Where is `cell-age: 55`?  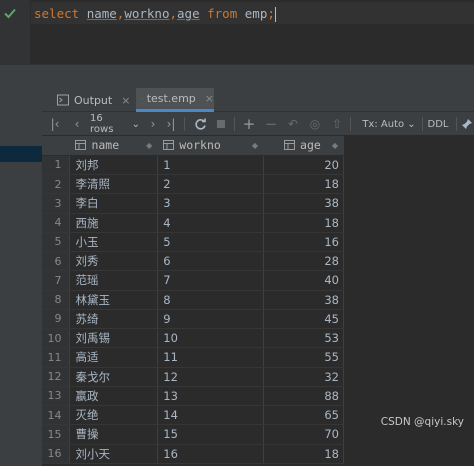
cell-age: 55 is located at coordinates (303, 357).